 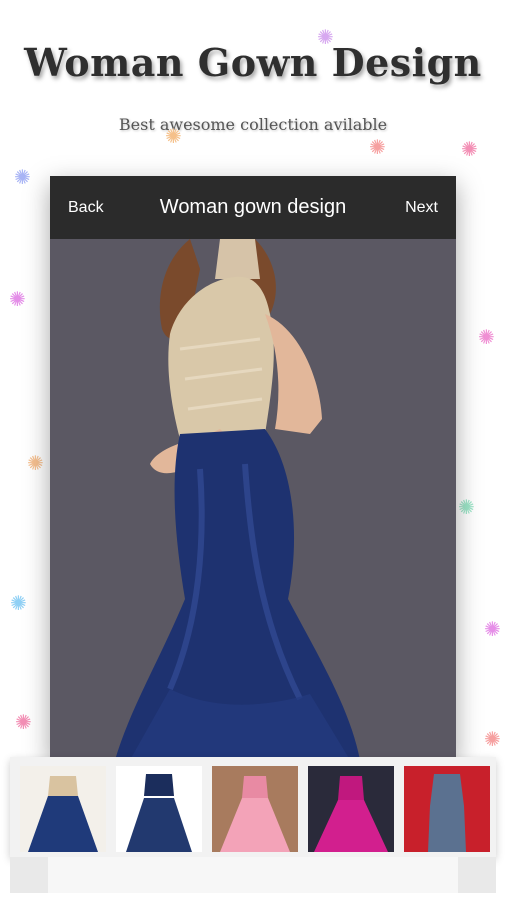 What do you see at coordinates (253, 124) in the screenshot?
I see `promo-subtitle: Best awesome collection avilable` at bounding box center [253, 124].